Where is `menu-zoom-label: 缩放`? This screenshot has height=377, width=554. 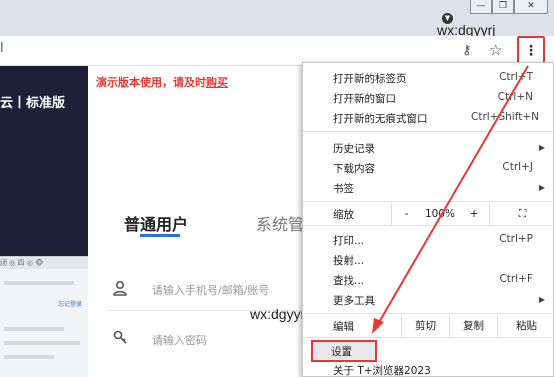 menu-zoom-label: 缩放 is located at coordinates (343, 215).